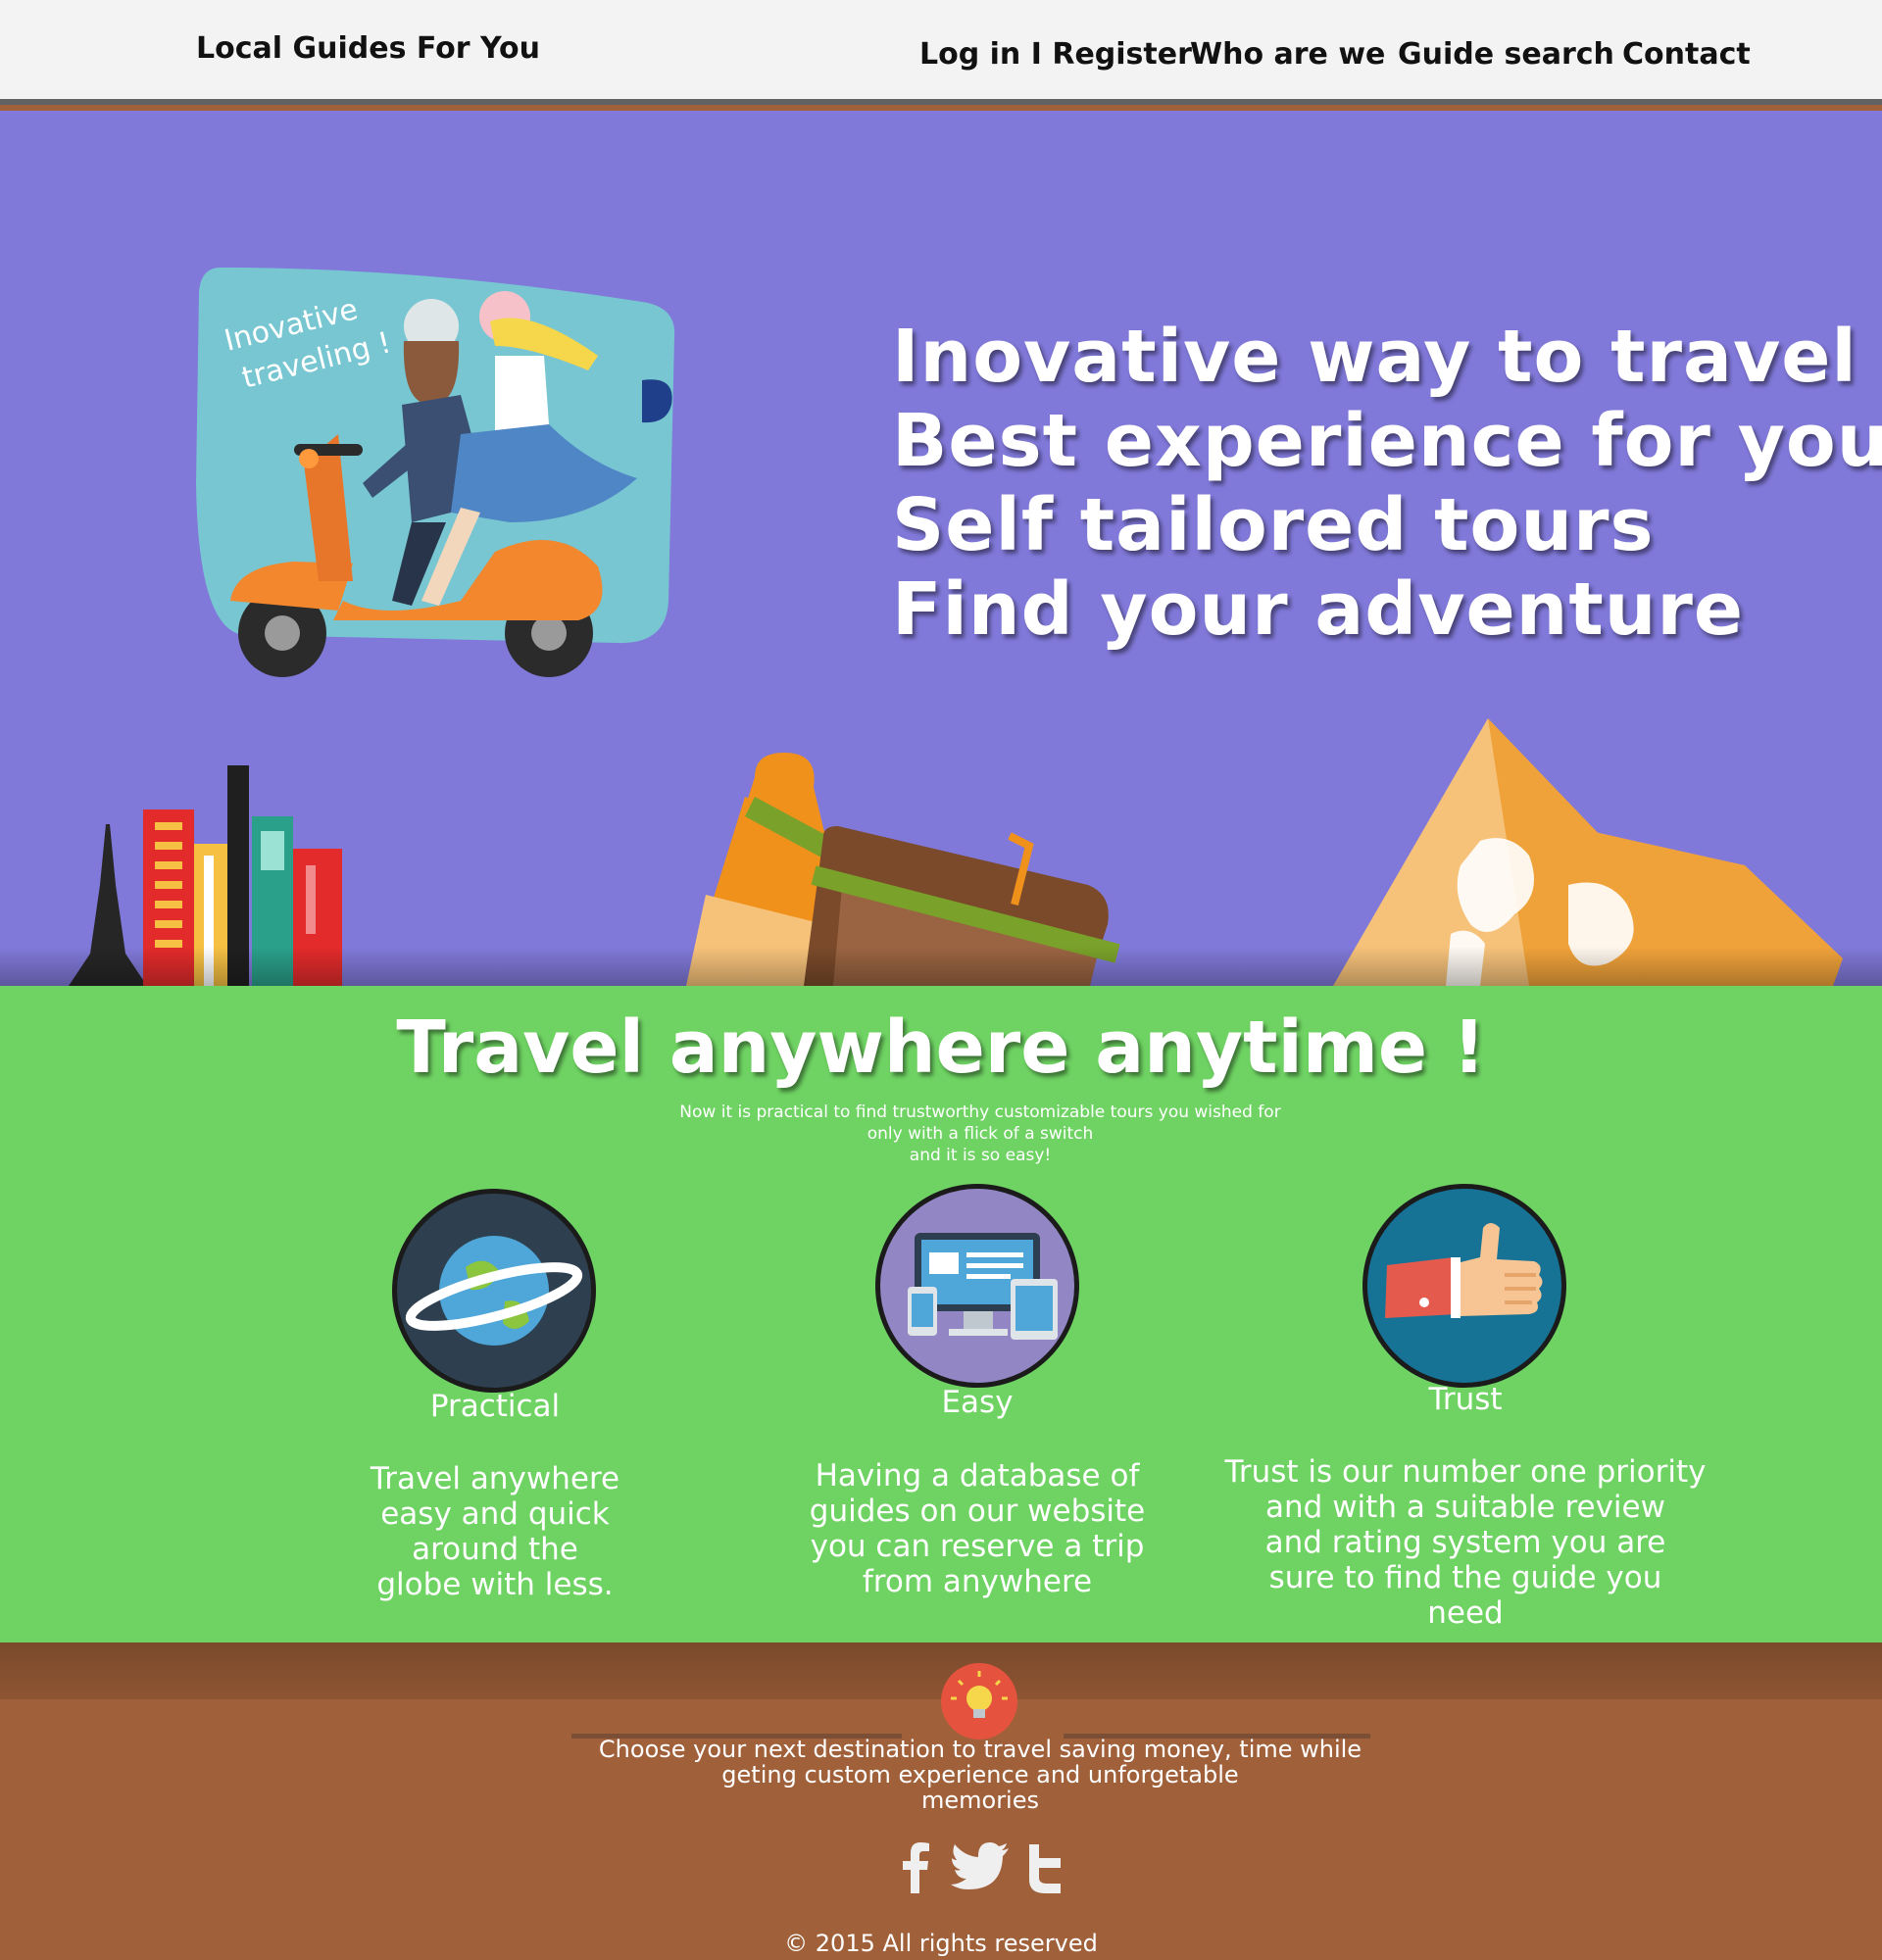 The height and width of the screenshot is (1960, 1882). I want to click on footer-tagline-line: memories, so click(980, 1800).